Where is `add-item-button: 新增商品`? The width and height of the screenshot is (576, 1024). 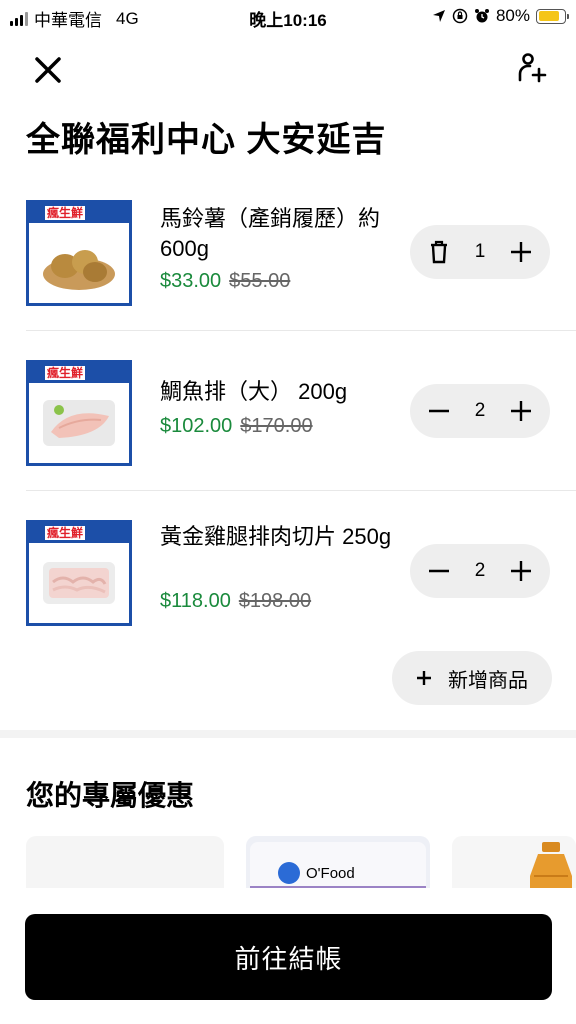 add-item-button: 新增商品 is located at coordinates (472, 678).